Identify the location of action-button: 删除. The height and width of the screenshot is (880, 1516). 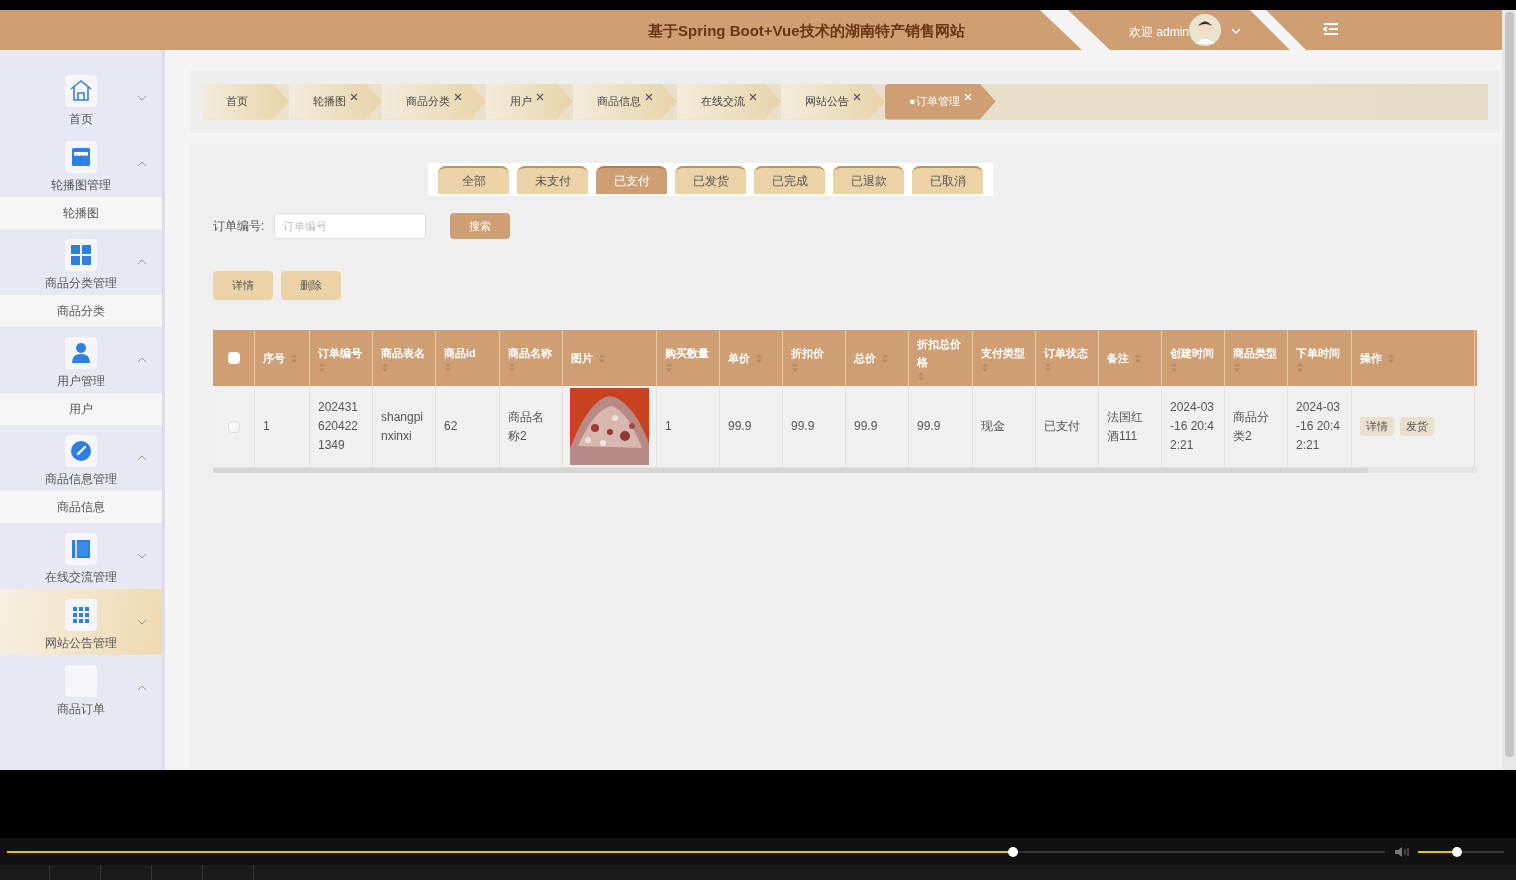
(311, 285).